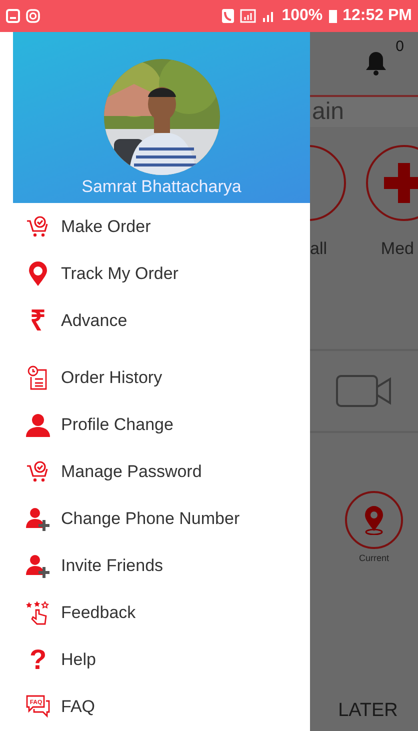  What do you see at coordinates (38, 425) in the screenshot?
I see `person-icon` at bounding box center [38, 425].